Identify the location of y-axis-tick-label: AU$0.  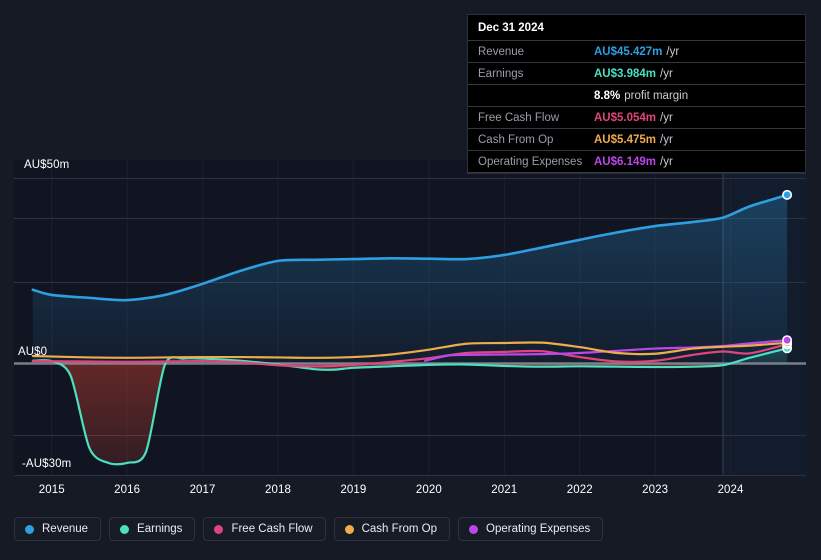
(33, 352).